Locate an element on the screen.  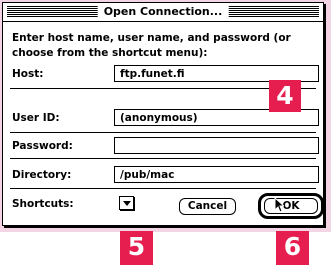
callout-4: 4 is located at coordinates (285, 96).